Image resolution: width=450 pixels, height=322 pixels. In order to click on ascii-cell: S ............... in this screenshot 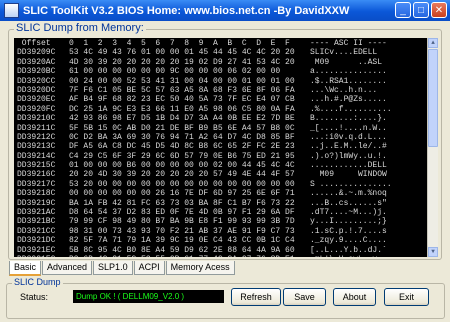, I will do `click(351, 184)`.